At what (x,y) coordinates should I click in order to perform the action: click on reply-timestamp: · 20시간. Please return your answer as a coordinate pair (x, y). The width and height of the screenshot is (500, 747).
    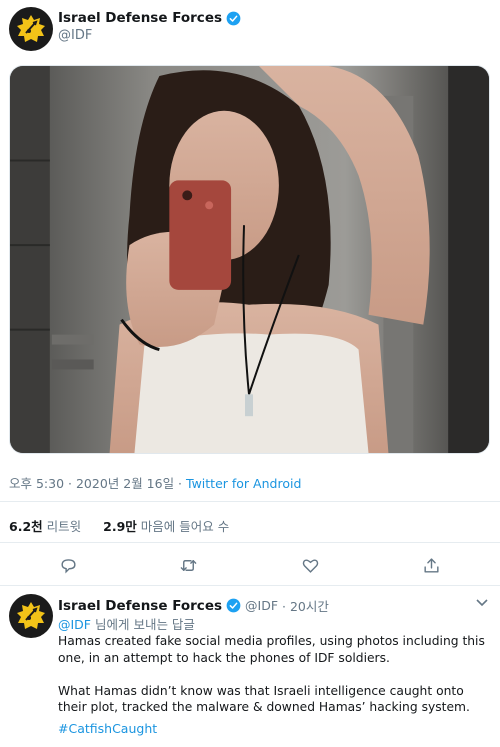
    Looking at the image, I should click on (305, 605).